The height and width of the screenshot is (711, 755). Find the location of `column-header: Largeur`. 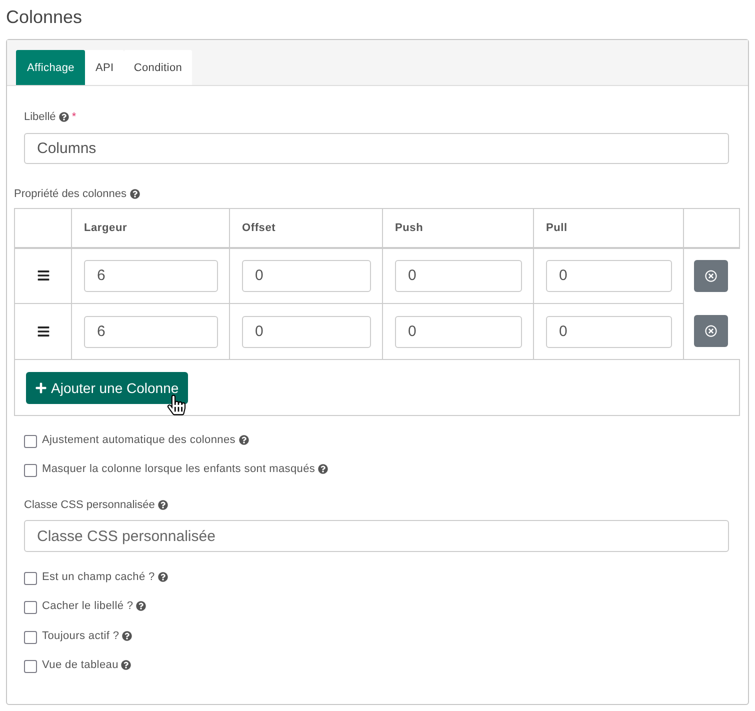

column-header: Largeur is located at coordinates (106, 228).